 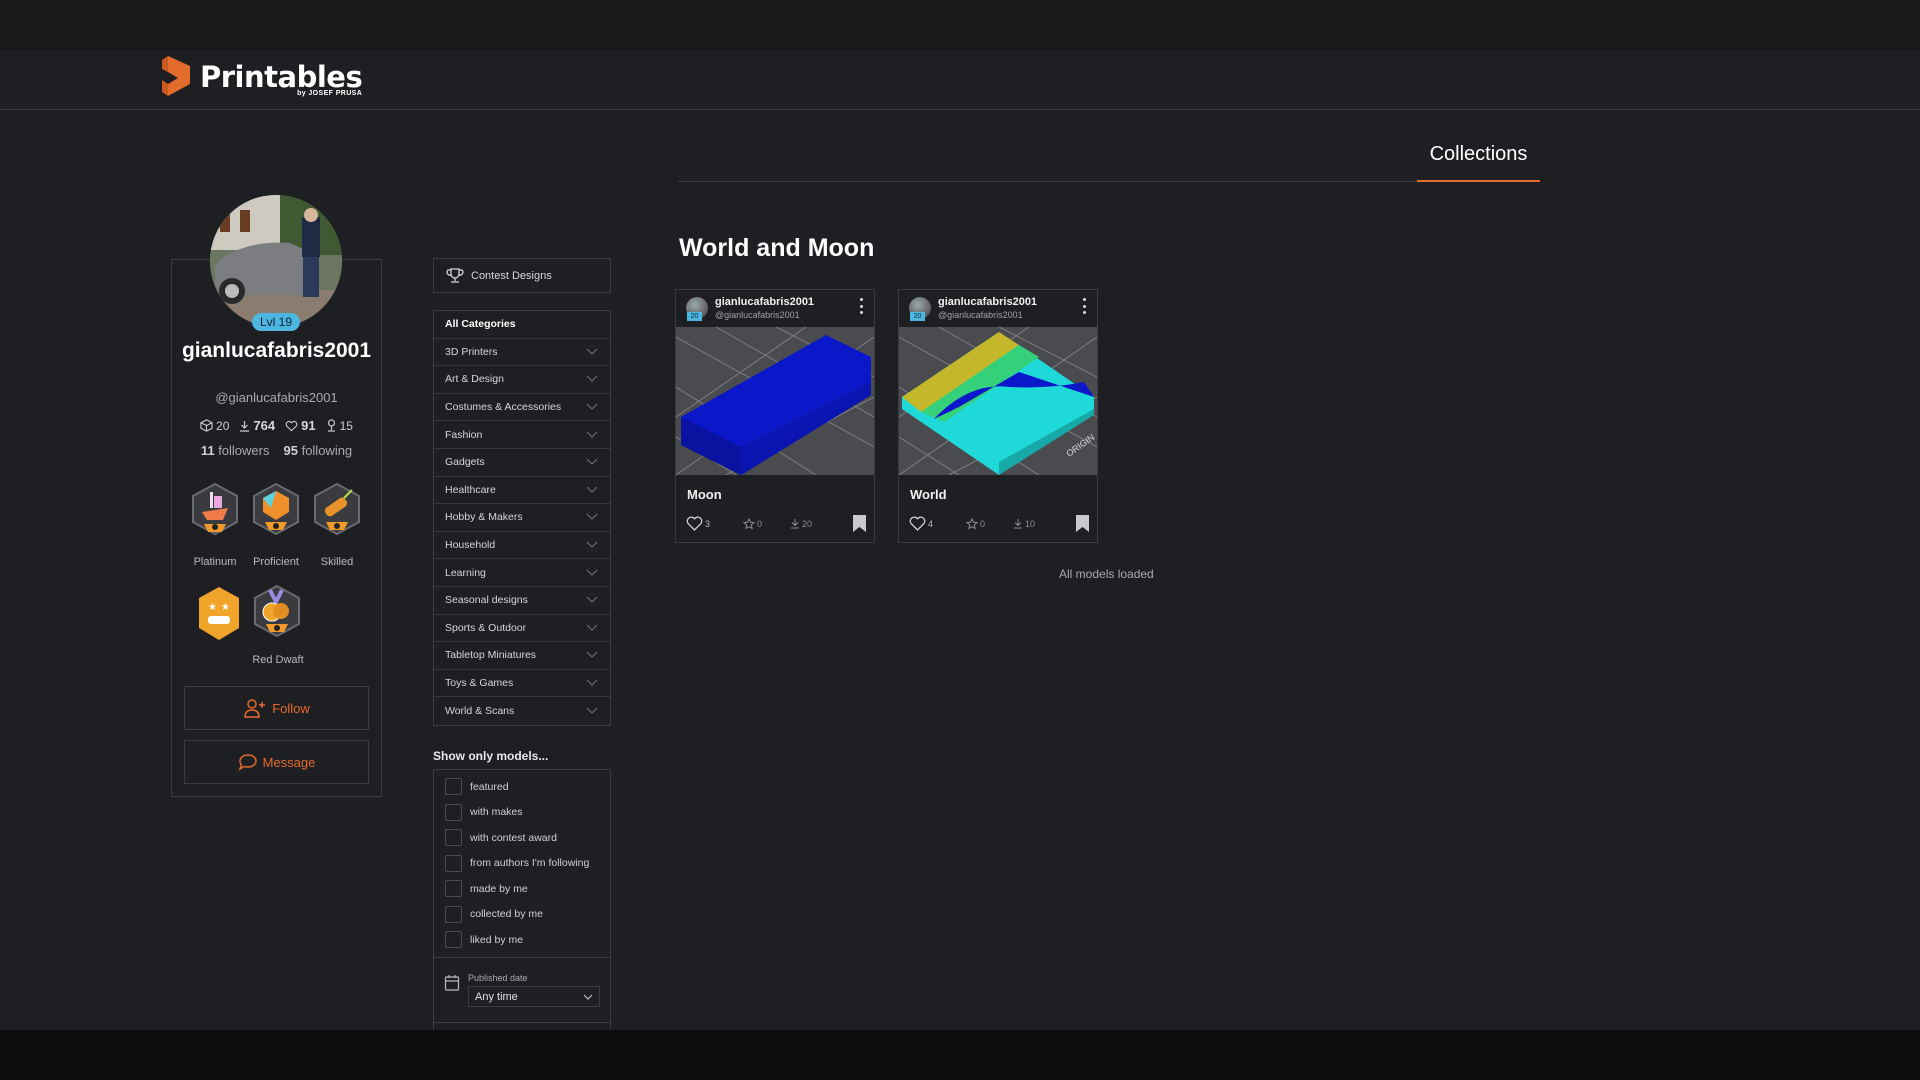 I want to click on model-thumbnail: ORIGIN, so click(x=998, y=401).